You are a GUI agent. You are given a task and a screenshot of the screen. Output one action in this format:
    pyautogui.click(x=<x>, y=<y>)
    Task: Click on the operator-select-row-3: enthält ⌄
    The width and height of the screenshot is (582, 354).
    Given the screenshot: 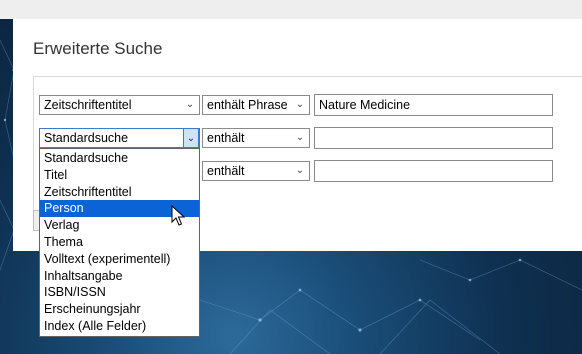 What is the action you would take?
    pyautogui.click(x=256, y=171)
    